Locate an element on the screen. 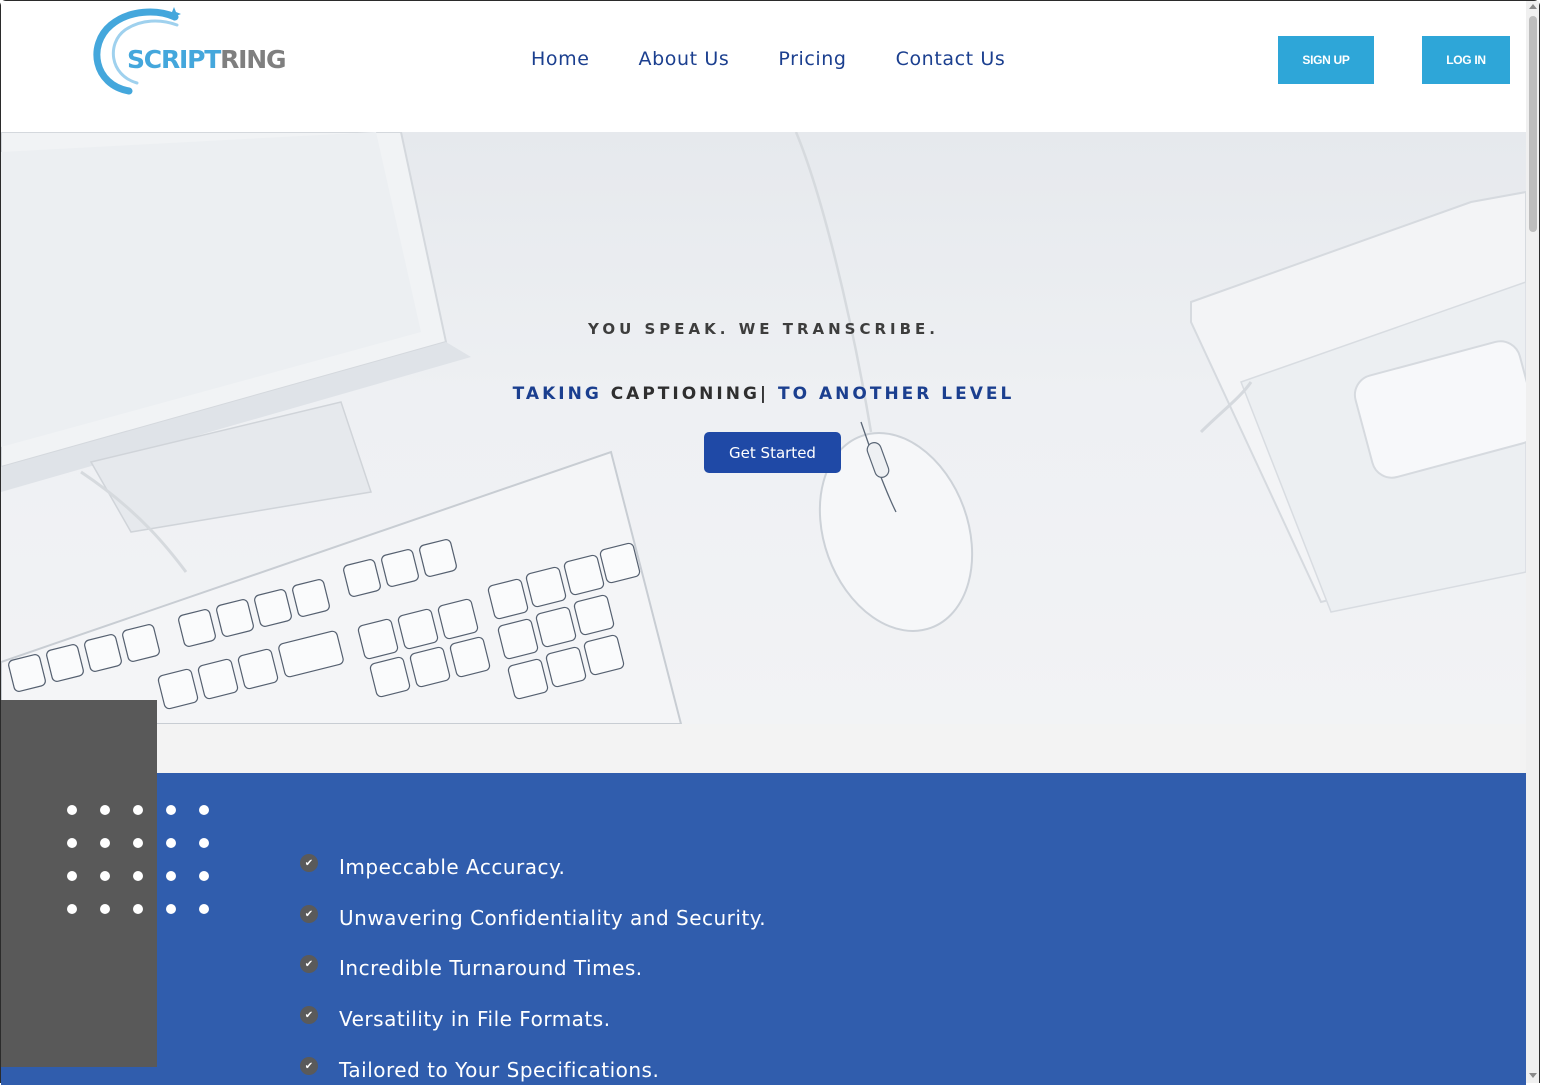 This screenshot has width=1542, height=1085. headline-prefix: TAKING is located at coordinates (557, 394).